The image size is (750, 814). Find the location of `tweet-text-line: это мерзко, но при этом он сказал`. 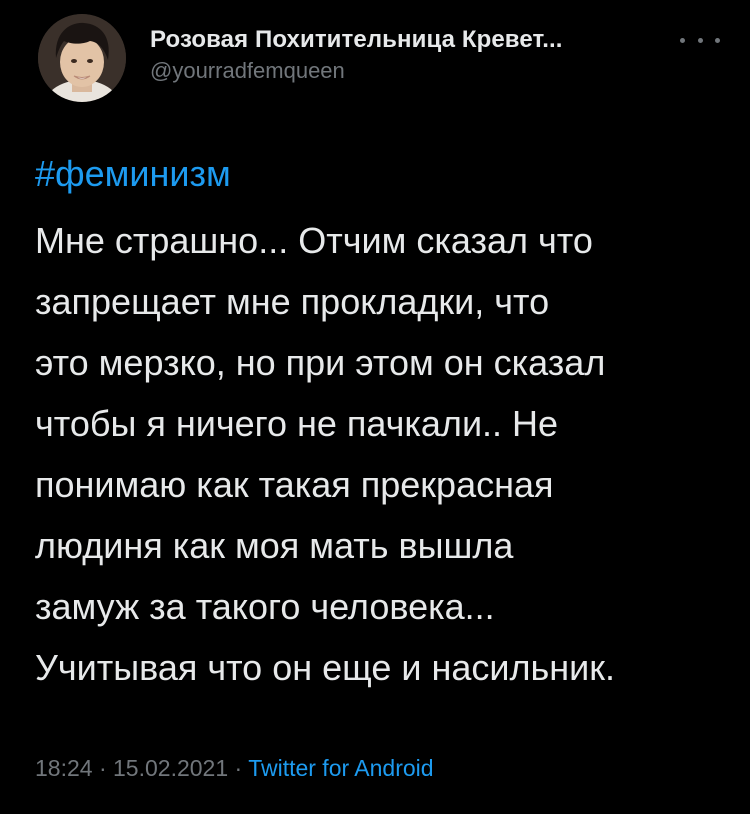

tweet-text-line: это мерзко, но при этом он сказал is located at coordinates (320, 362).